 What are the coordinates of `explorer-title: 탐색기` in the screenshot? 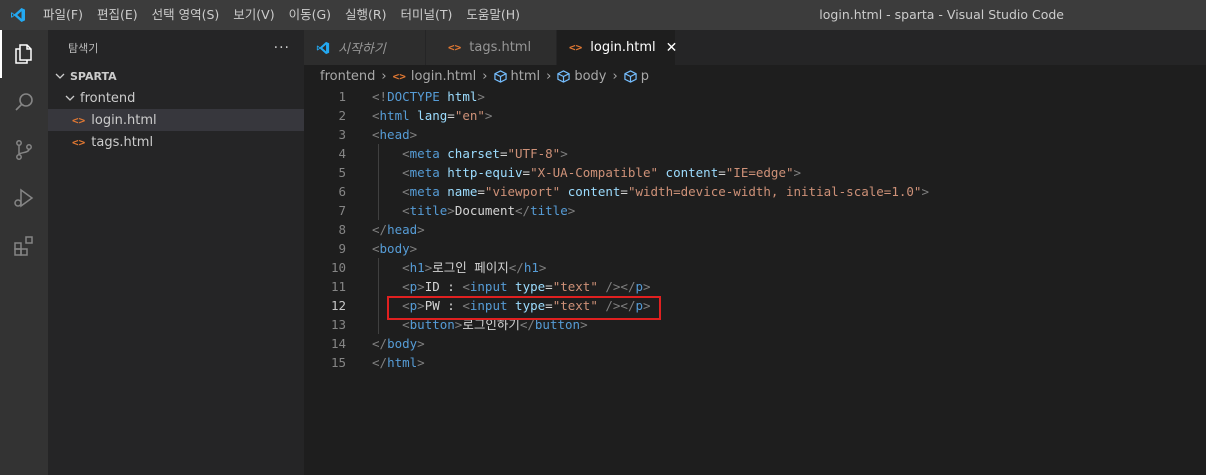 It's located at (83, 48).